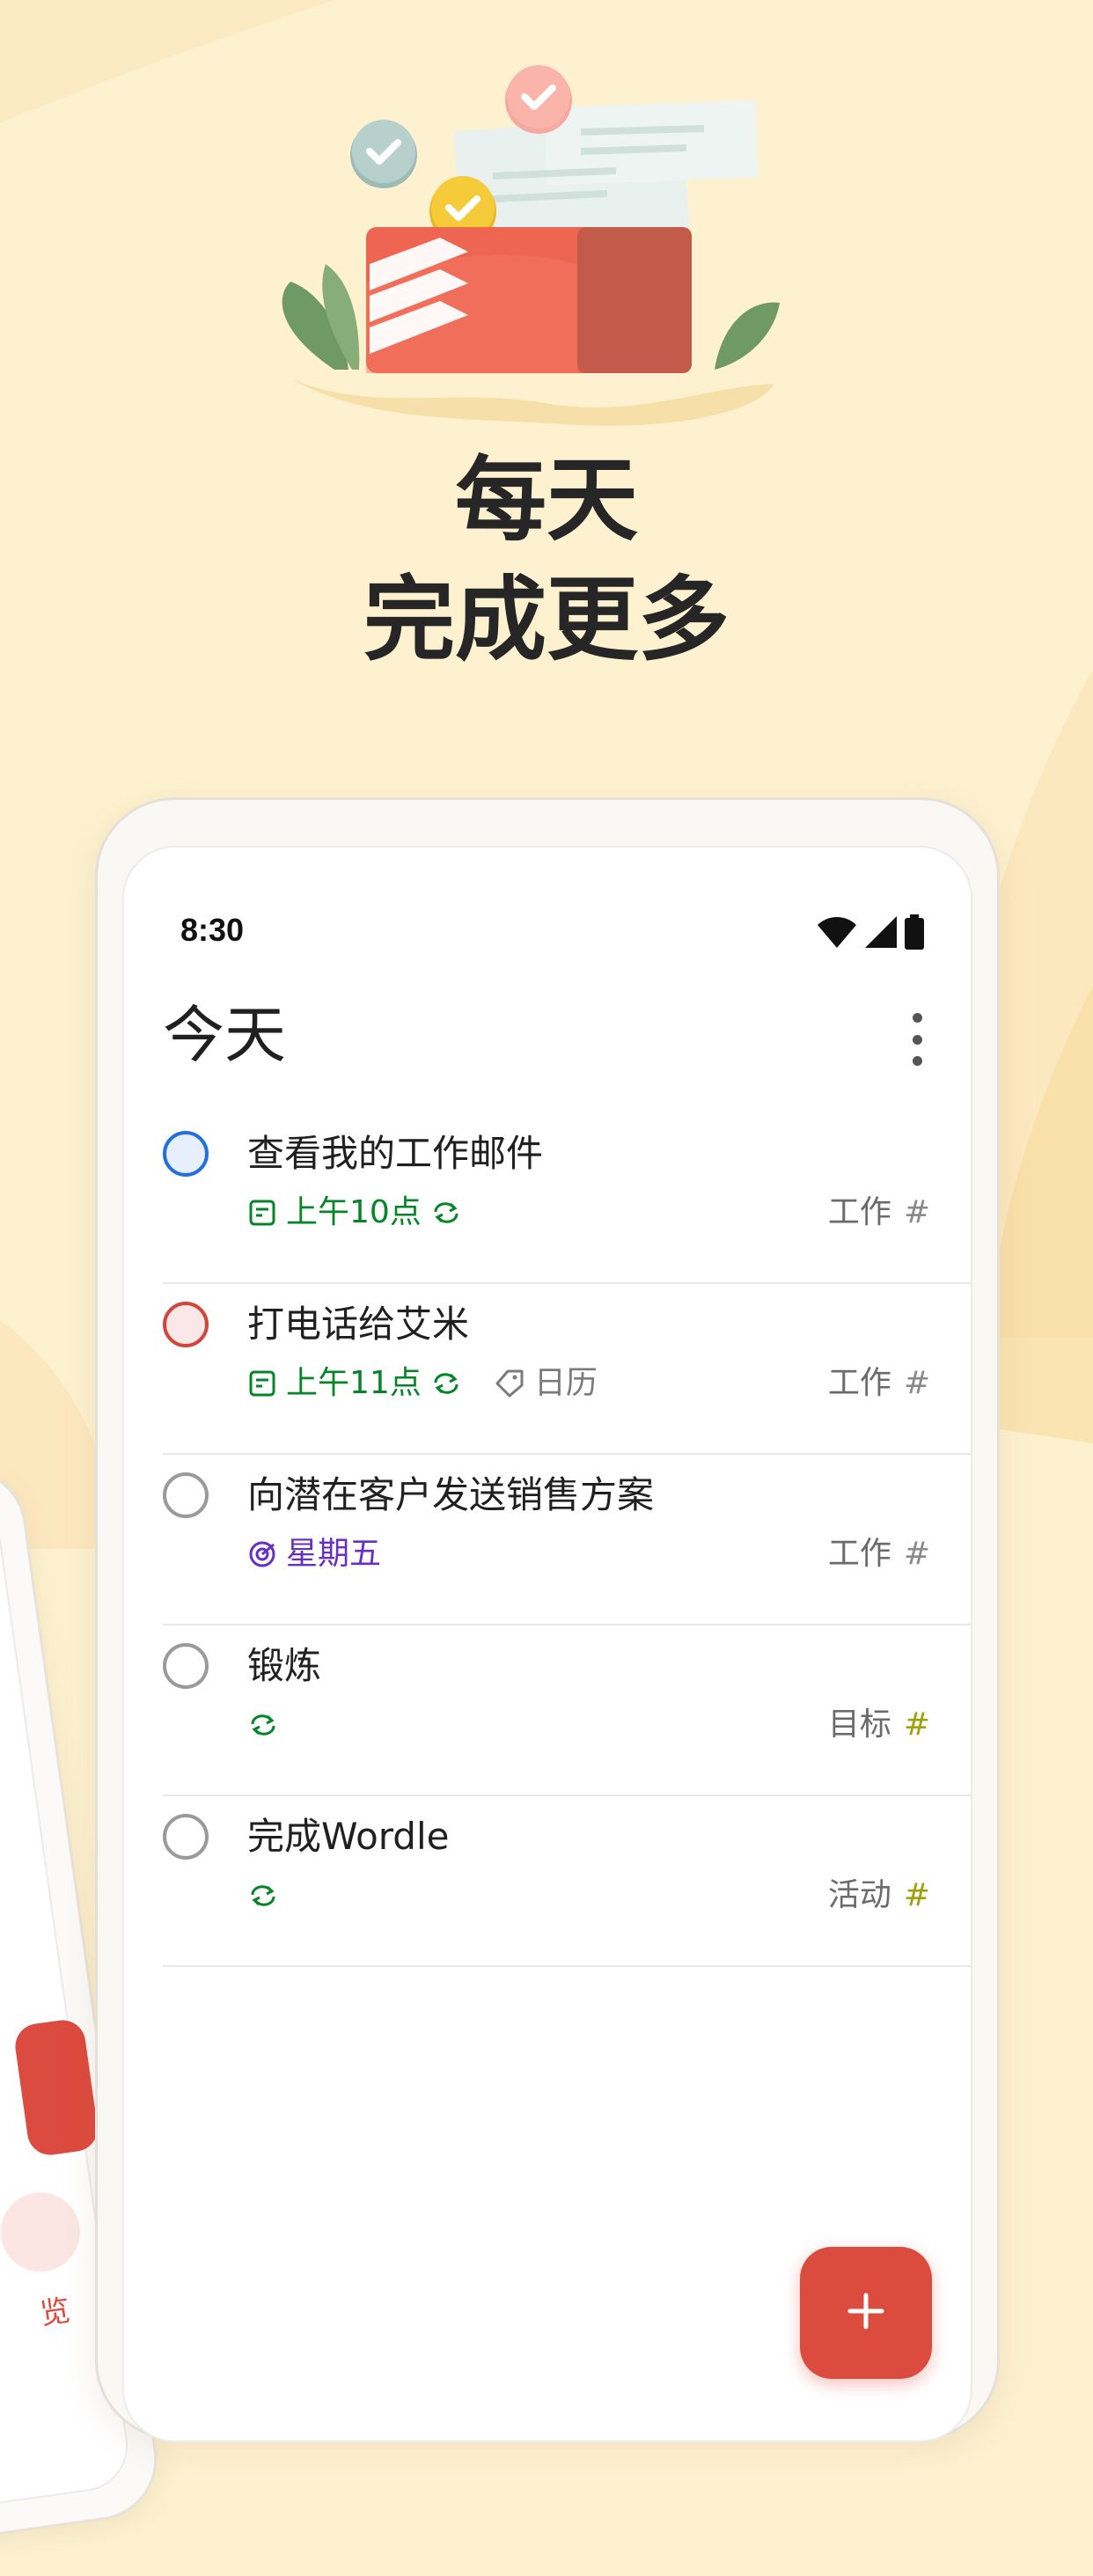  Describe the element at coordinates (552, 930) in the screenshot. I see `status-bar: 8:30` at that location.